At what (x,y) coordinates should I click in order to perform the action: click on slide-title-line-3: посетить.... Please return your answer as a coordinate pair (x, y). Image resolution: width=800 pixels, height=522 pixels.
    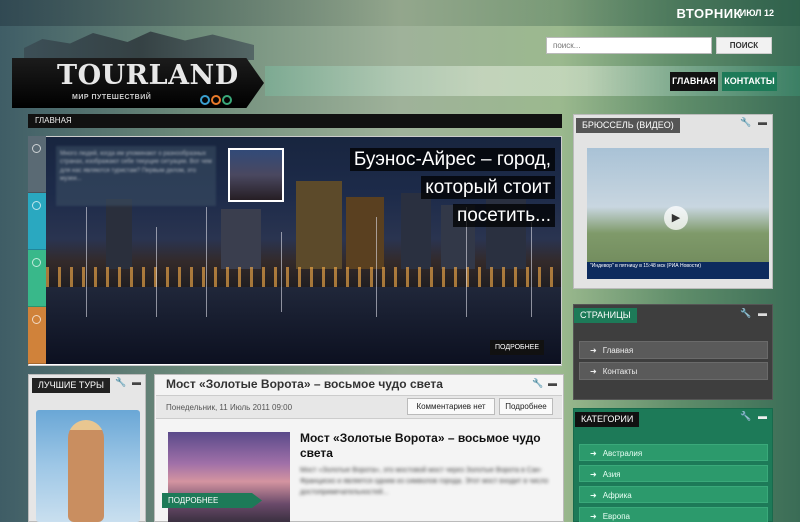
    Looking at the image, I should click on (503, 215).